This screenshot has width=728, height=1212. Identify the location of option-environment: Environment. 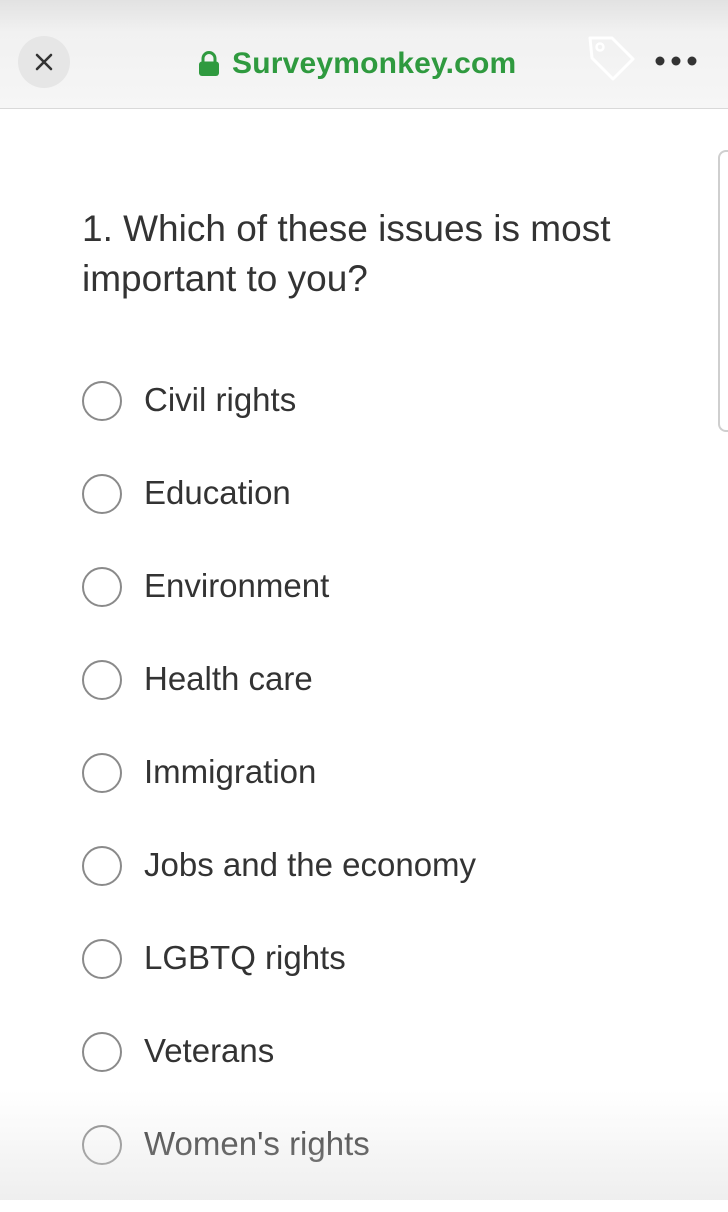
(279, 607).